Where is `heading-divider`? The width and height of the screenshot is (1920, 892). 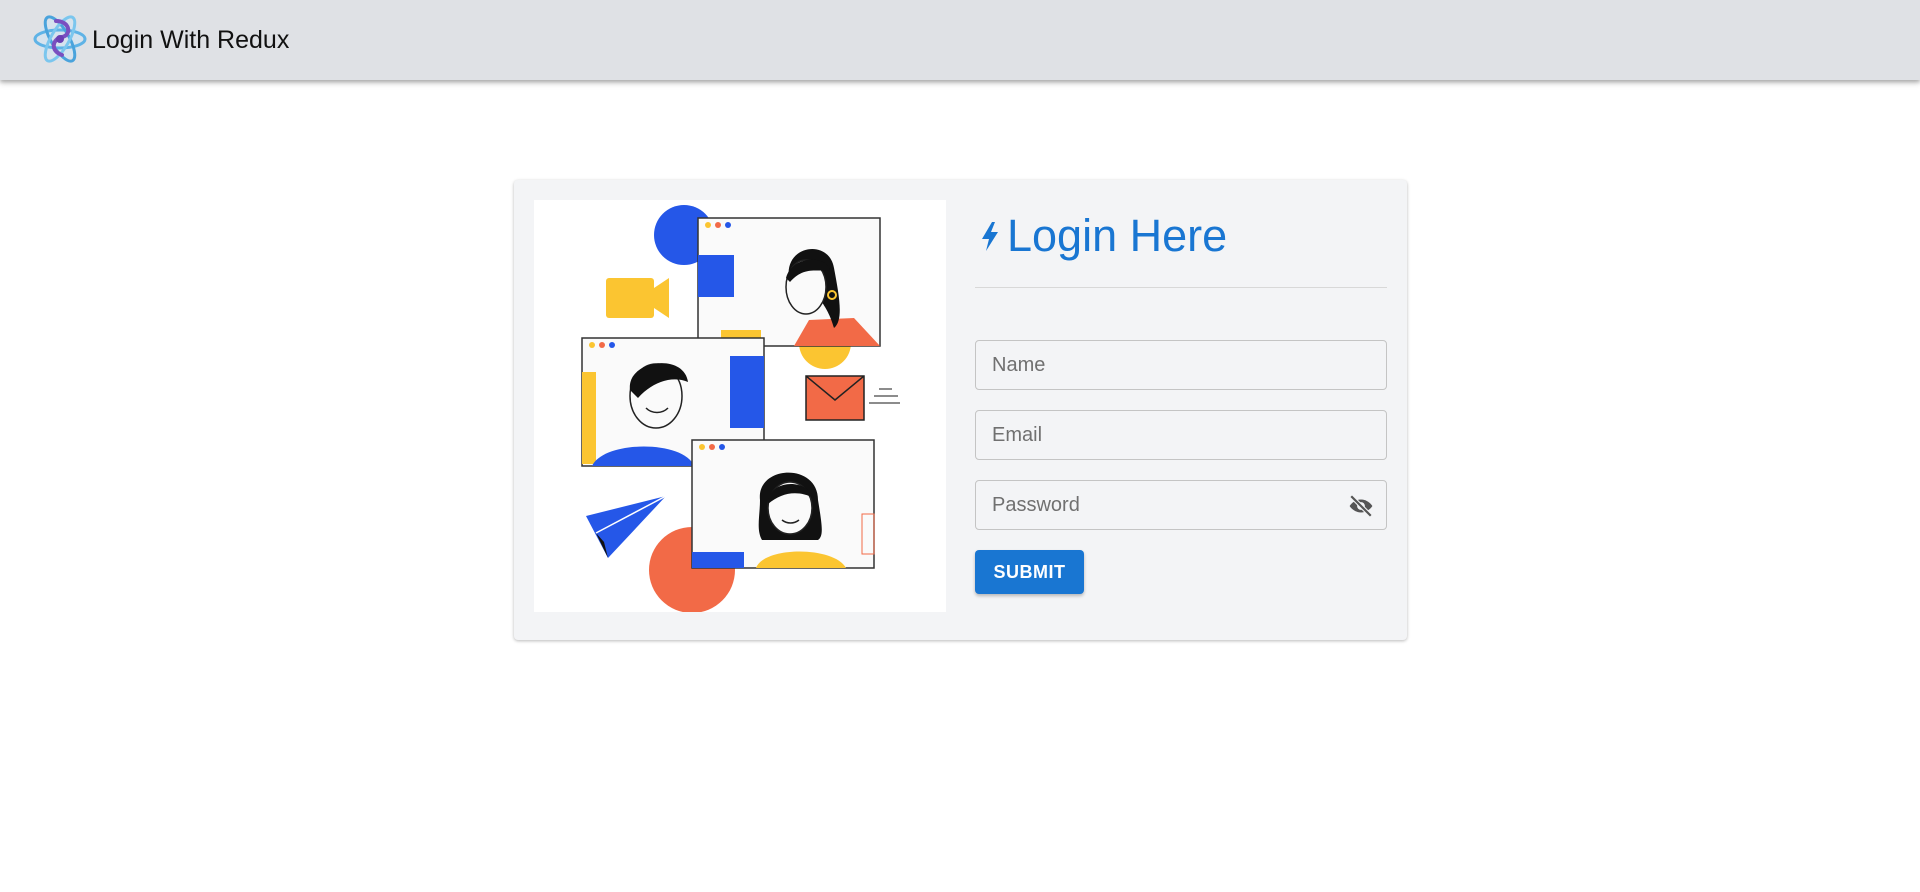
heading-divider is located at coordinates (1181, 287).